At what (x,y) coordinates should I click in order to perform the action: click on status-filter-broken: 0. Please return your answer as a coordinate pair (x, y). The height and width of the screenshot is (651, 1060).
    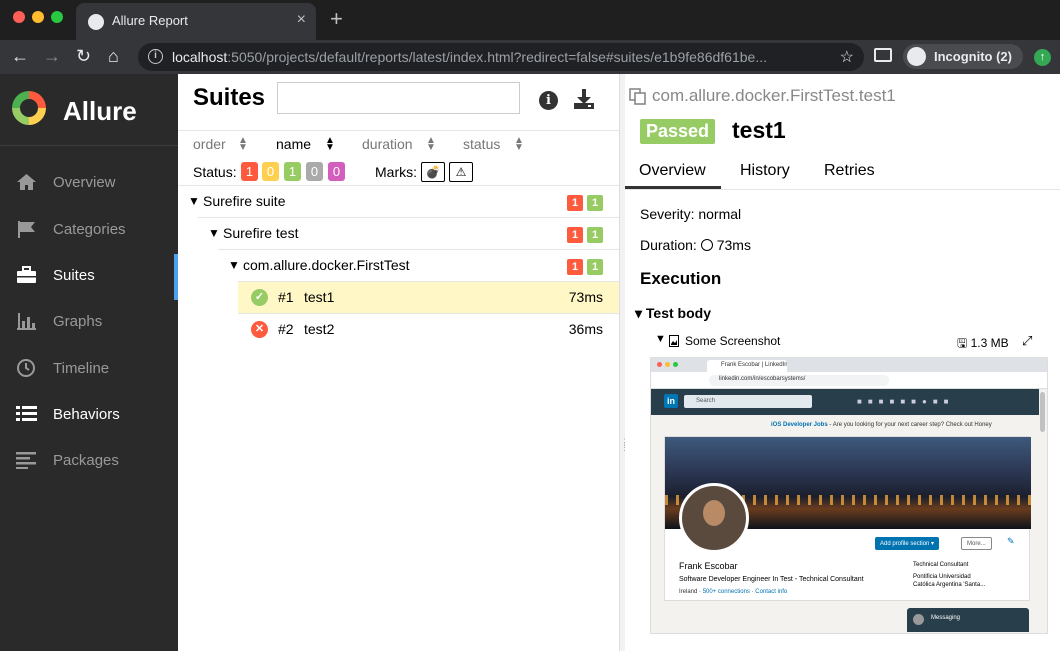
    Looking at the image, I should click on (270, 171).